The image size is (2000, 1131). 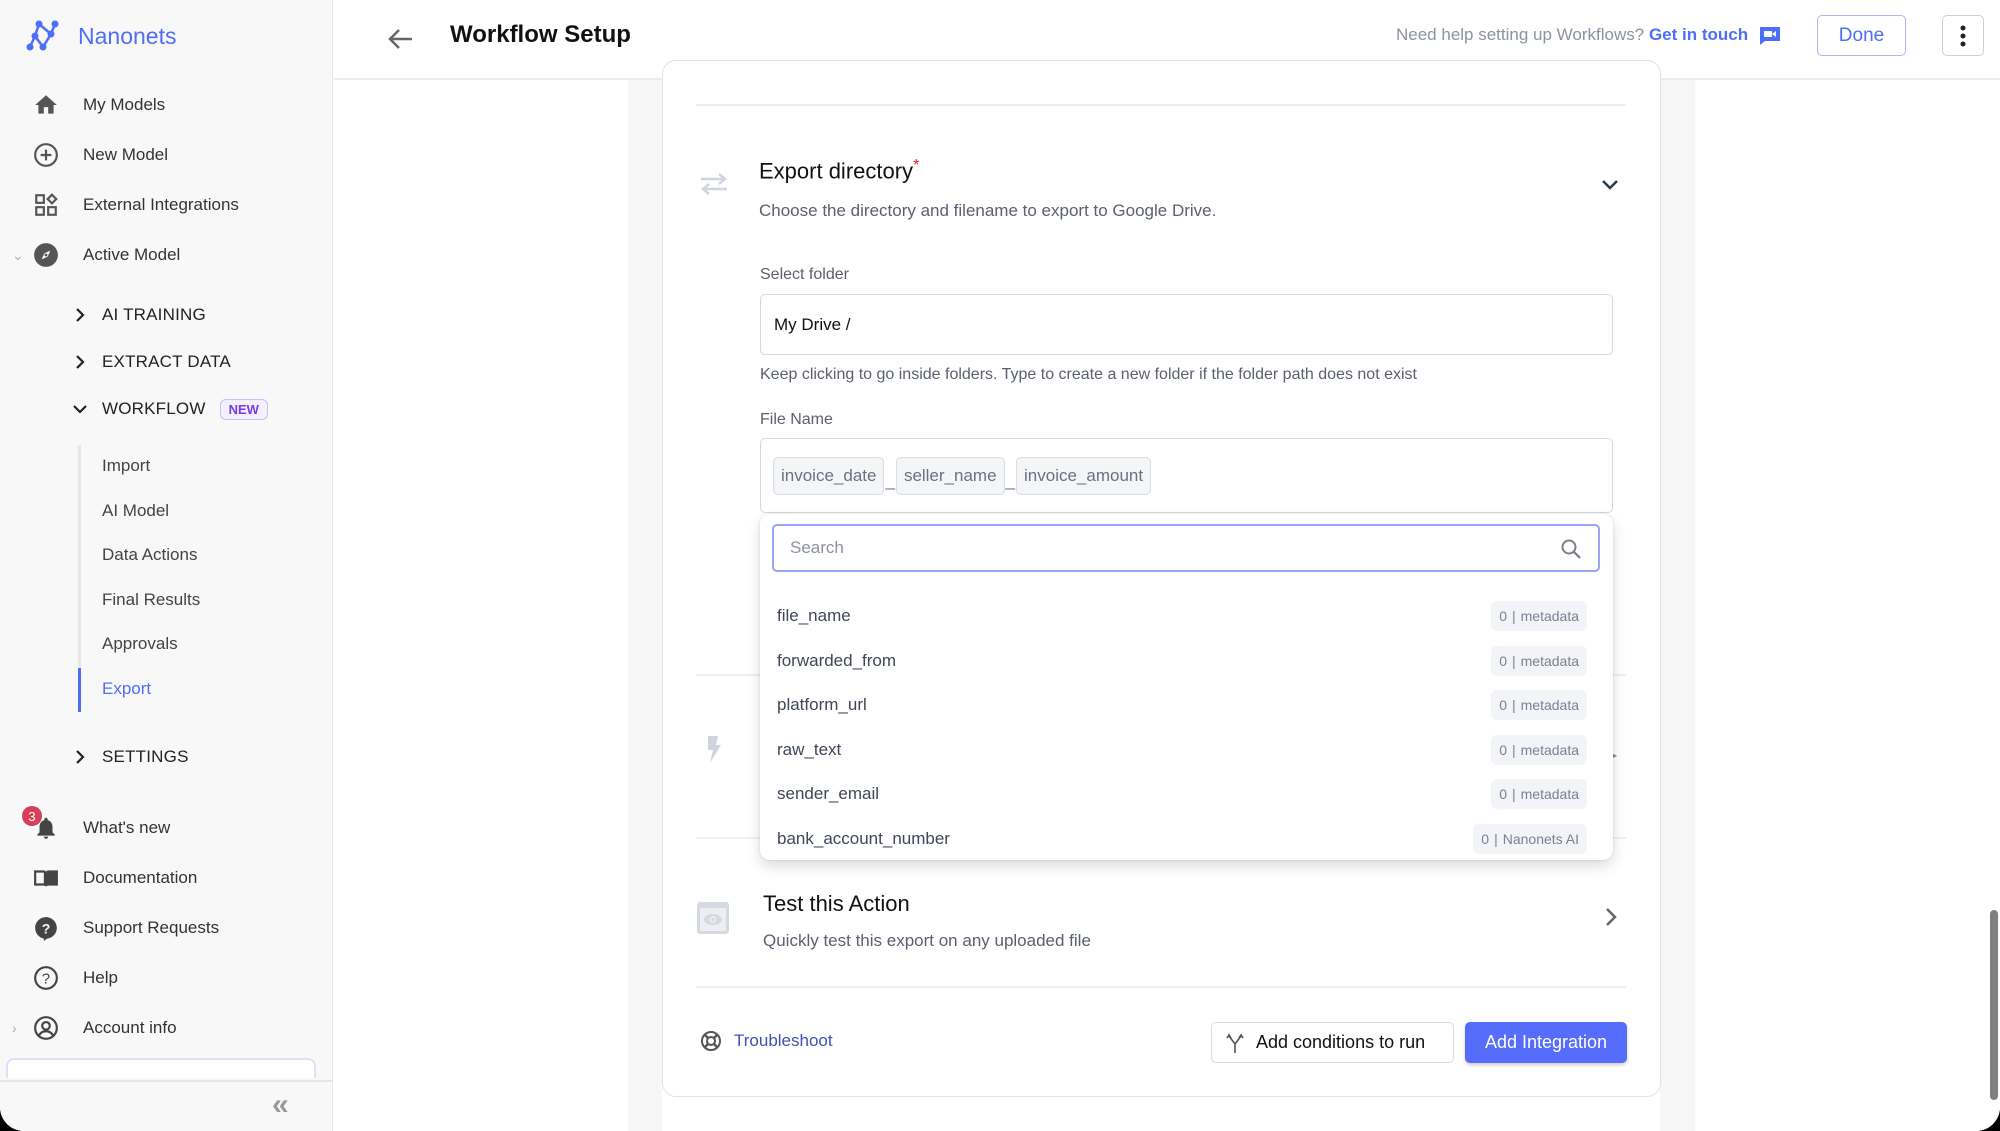 I want to click on dropdown-search, so click(x=1186, y=548).